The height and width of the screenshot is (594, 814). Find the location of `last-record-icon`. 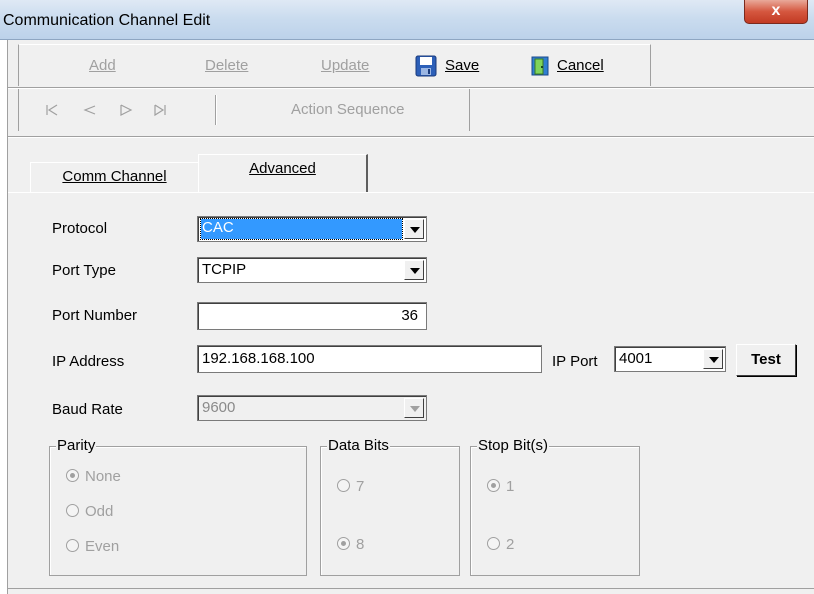

last-record-icon is located at coordinates (160, 110).